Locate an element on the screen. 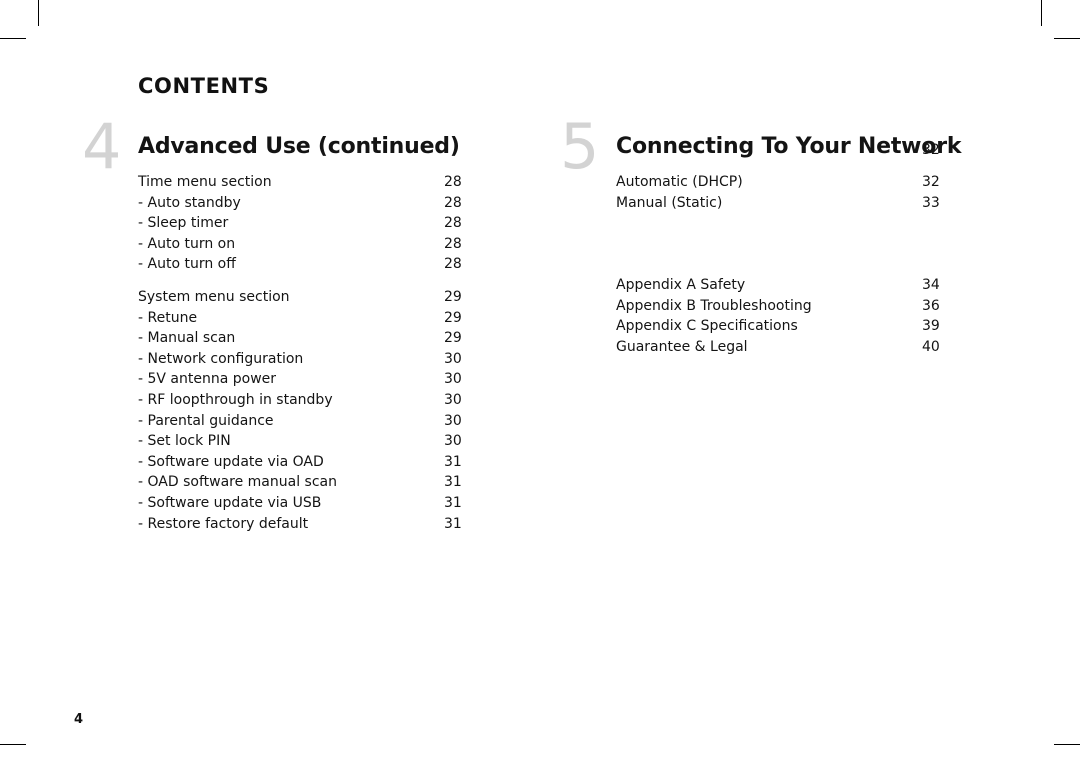 The image size is (1080, 782). page-title: CONTENTS is located at coordinates (204, 86).